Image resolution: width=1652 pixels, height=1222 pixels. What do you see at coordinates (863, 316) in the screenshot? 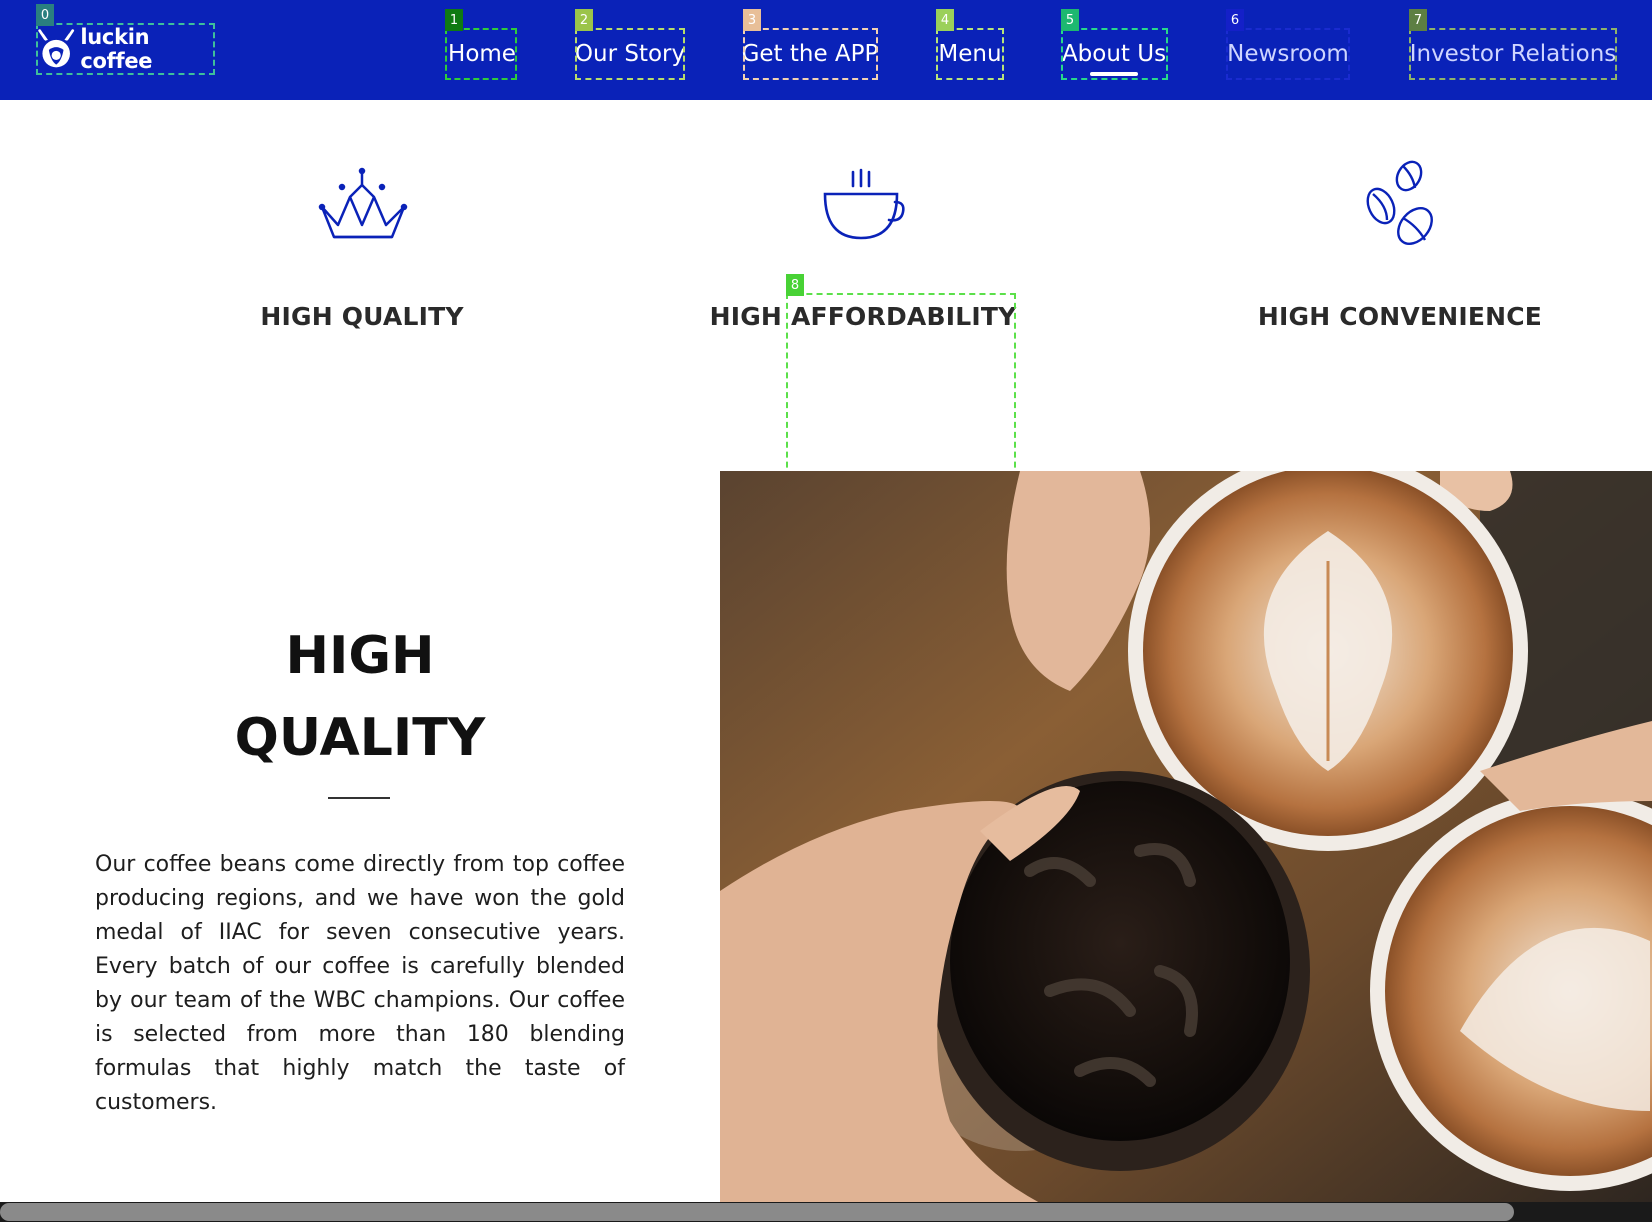
I see `feature-title: HIGH AFFORDABILITY` at bounding box center [863, 316].